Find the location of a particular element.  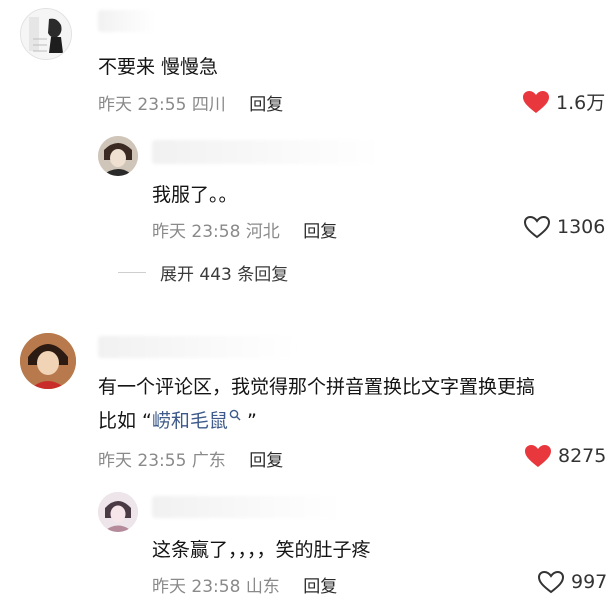

search-link-label: 崂和毛鼠 is located at coordinates (189, 421).